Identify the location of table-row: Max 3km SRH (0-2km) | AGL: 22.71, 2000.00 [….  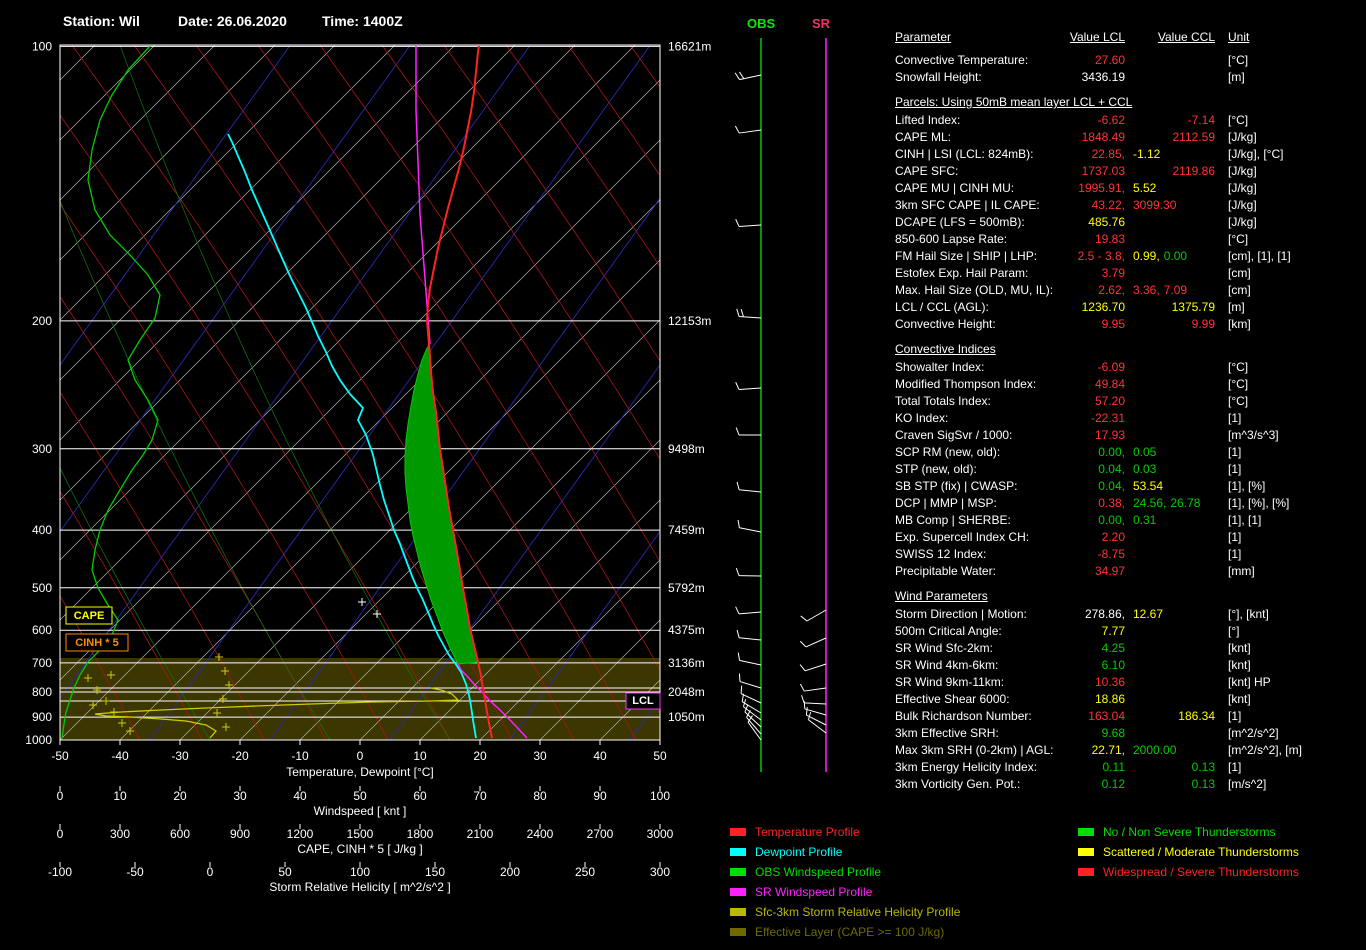
(1128, 750).